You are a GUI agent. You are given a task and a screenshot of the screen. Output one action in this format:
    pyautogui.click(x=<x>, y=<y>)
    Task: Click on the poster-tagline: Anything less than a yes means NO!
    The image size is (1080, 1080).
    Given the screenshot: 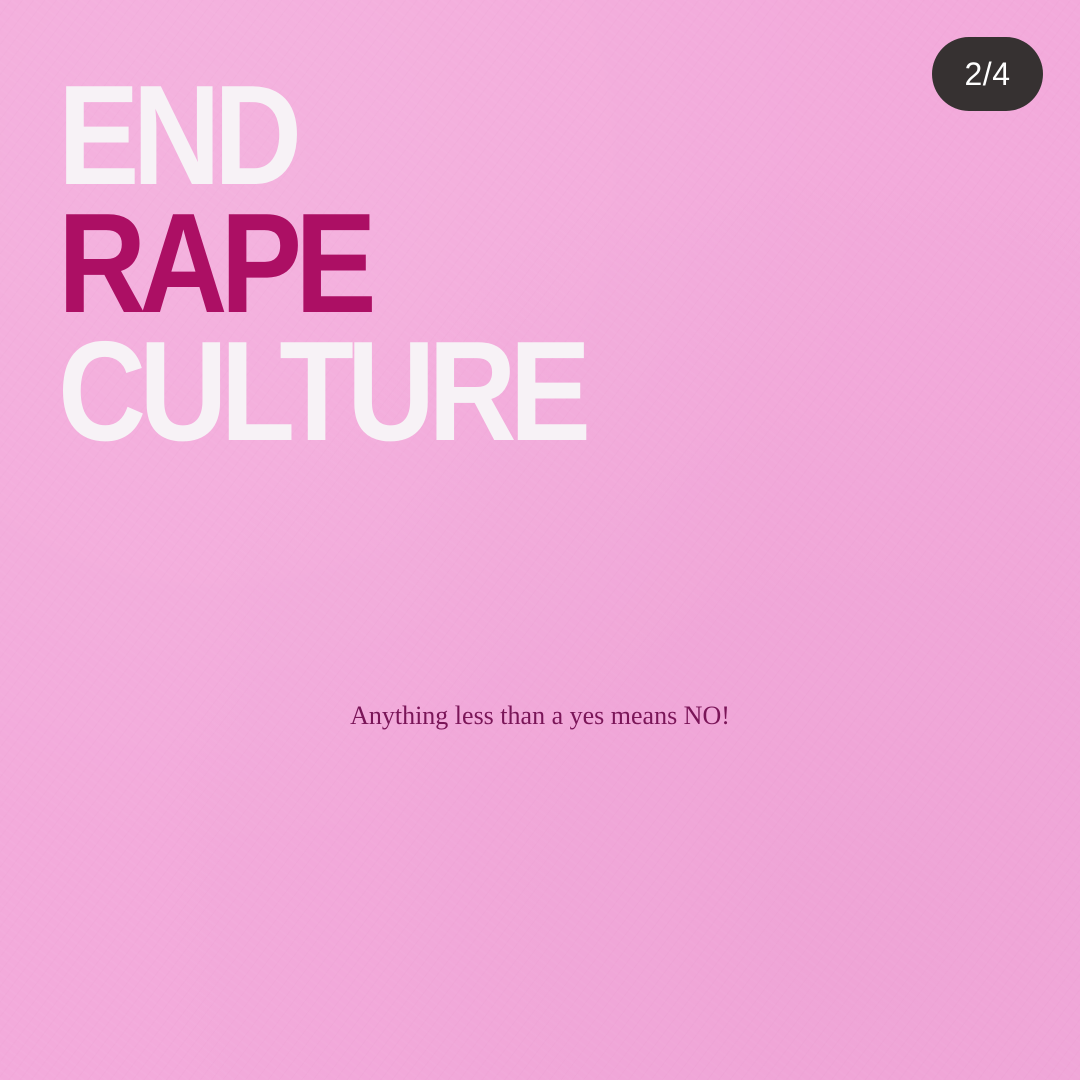 What is the action you would take?
    pyautogui.click(x=540, y=715)
    